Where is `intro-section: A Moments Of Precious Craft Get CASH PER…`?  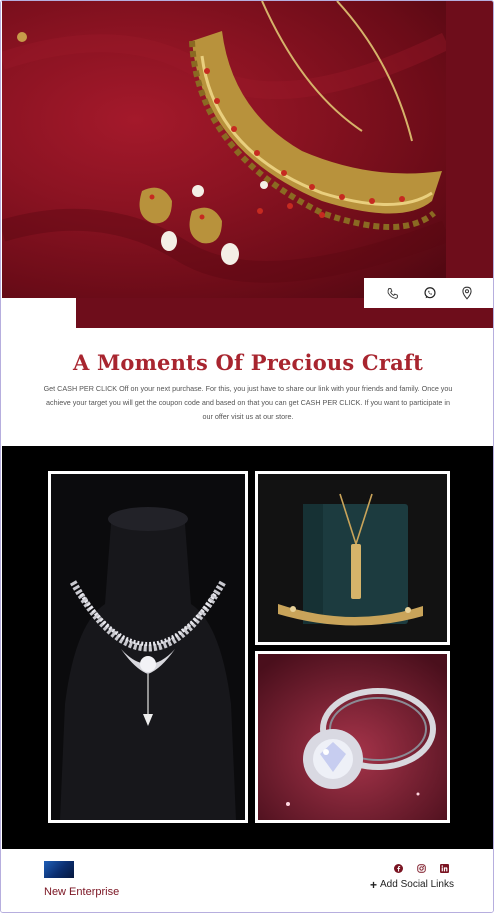 intro-section: A Moments Of Precious Craft Get CASH PER… is located at coordinates (247, 387).